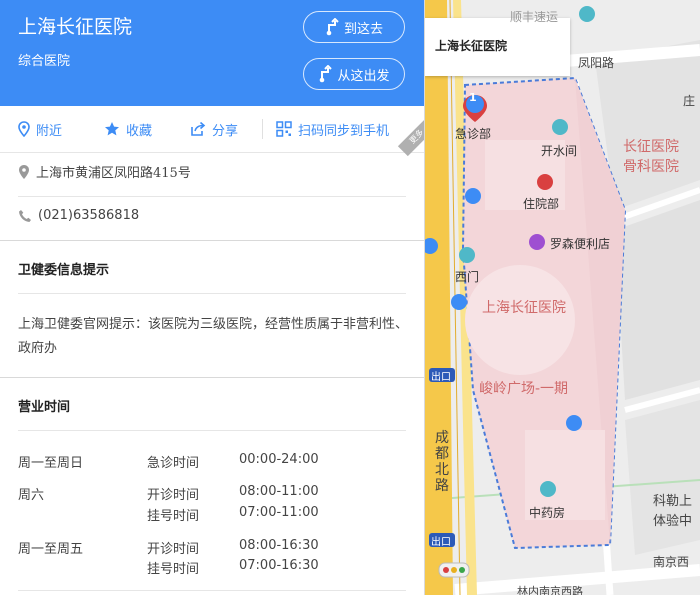  What do you see at coordinates (534, 17) in the screenshot?
I see `map-top-road: 顺丰速运` at bounding box center [534, 17].